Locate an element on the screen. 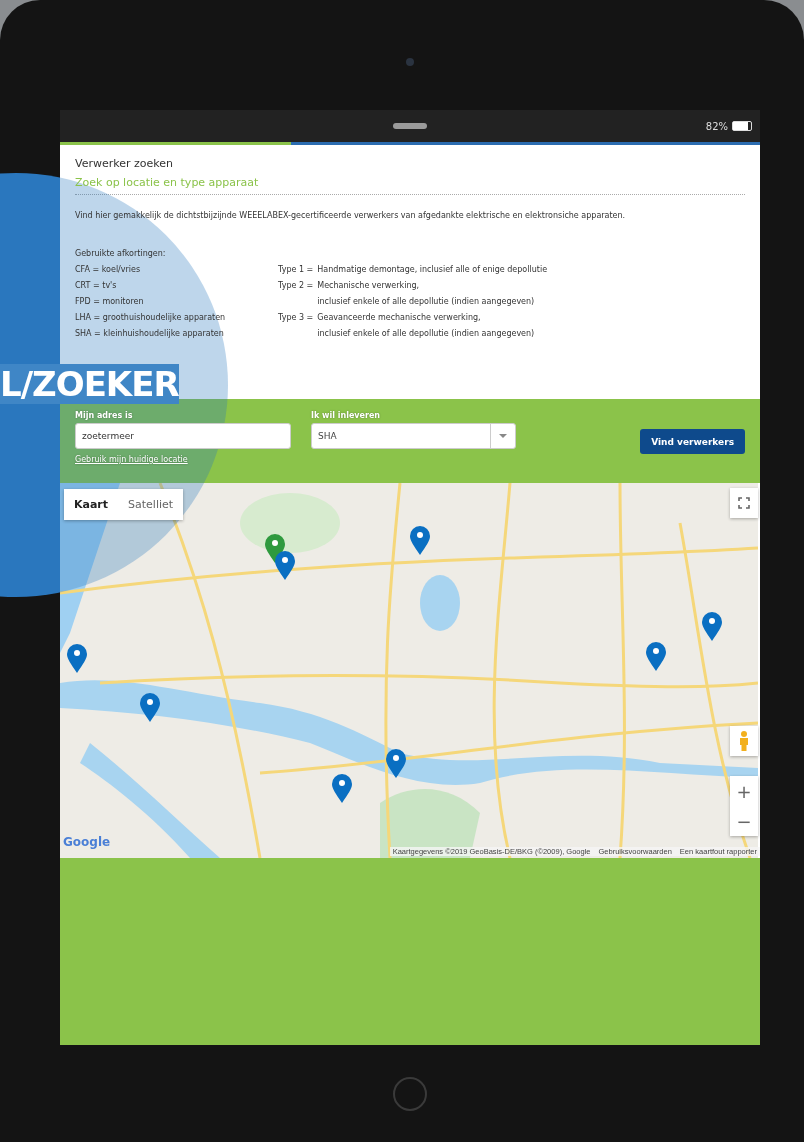 The image size is (804, 1142). notch-pill is located at coordinates (410, 126).